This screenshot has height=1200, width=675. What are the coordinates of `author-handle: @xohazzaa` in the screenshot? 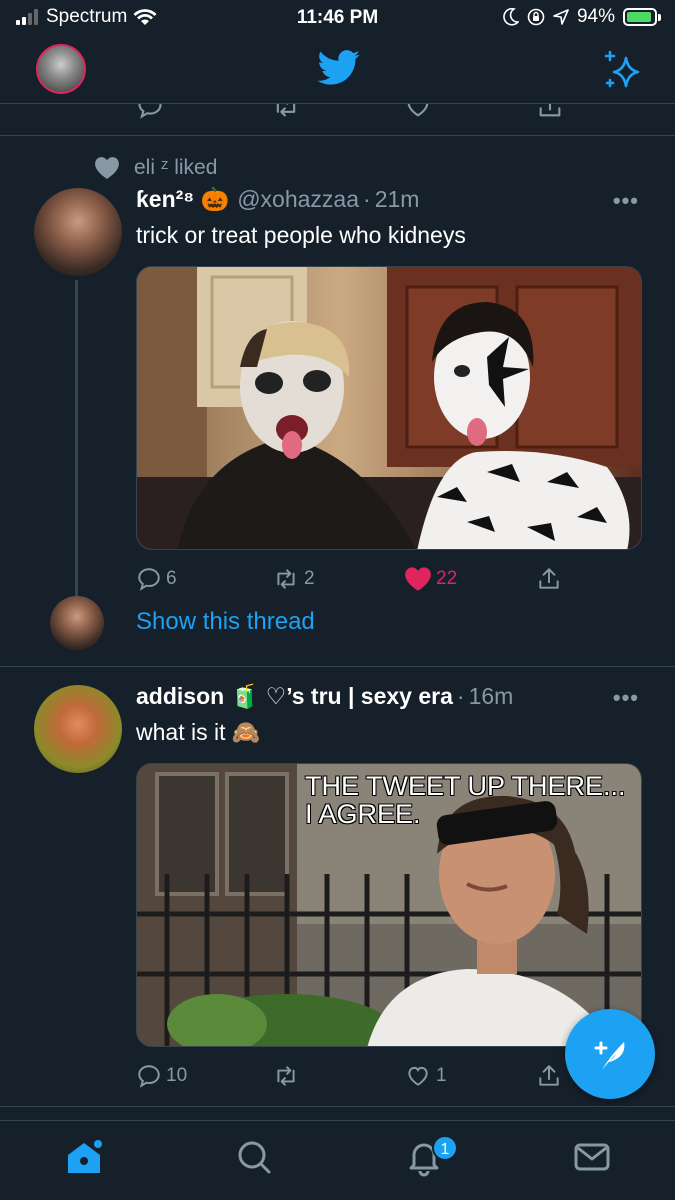 It's located at (298, 199).